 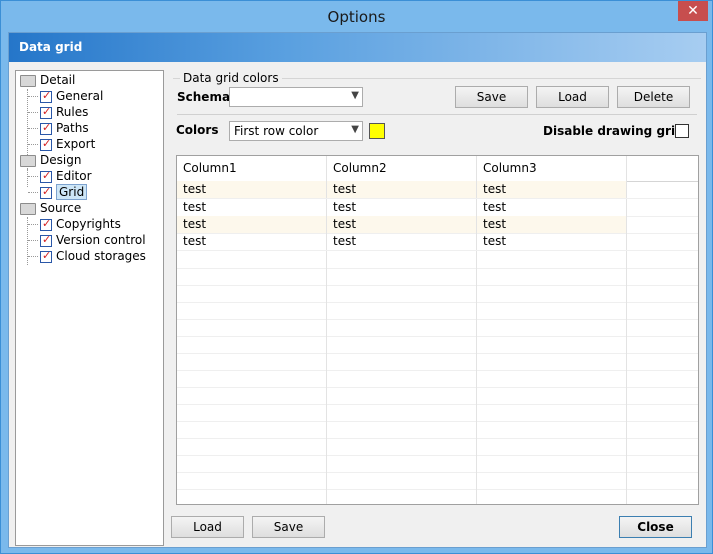 I want to click on tree-item-grid: Grid, so click(x=64, y=192).